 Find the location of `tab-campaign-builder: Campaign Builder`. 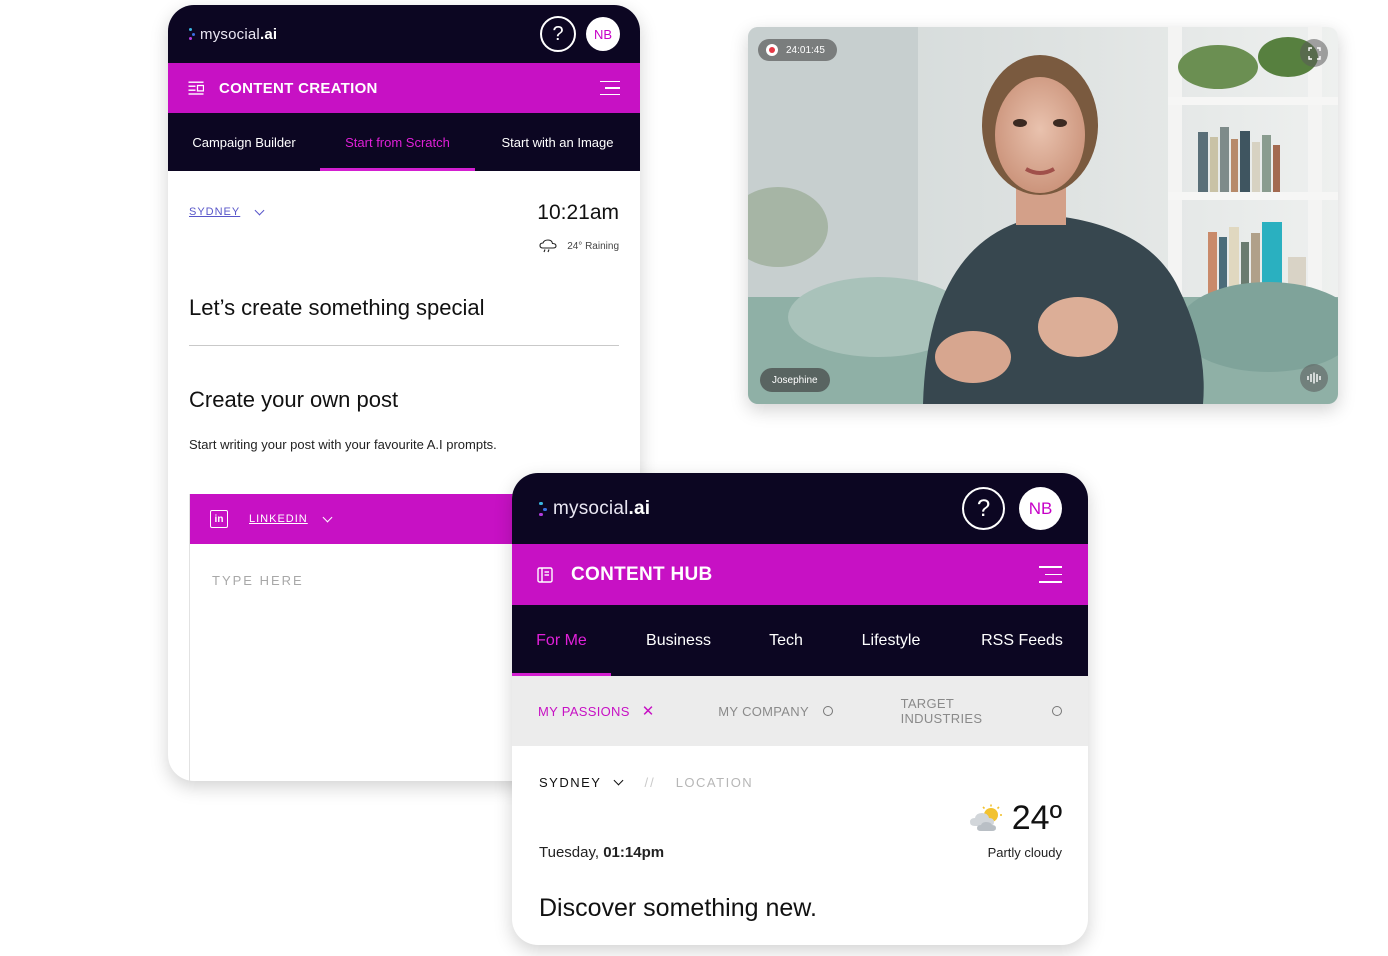

tab-campaign-builder: Campaign Builder is located at coordinates (244, 142).